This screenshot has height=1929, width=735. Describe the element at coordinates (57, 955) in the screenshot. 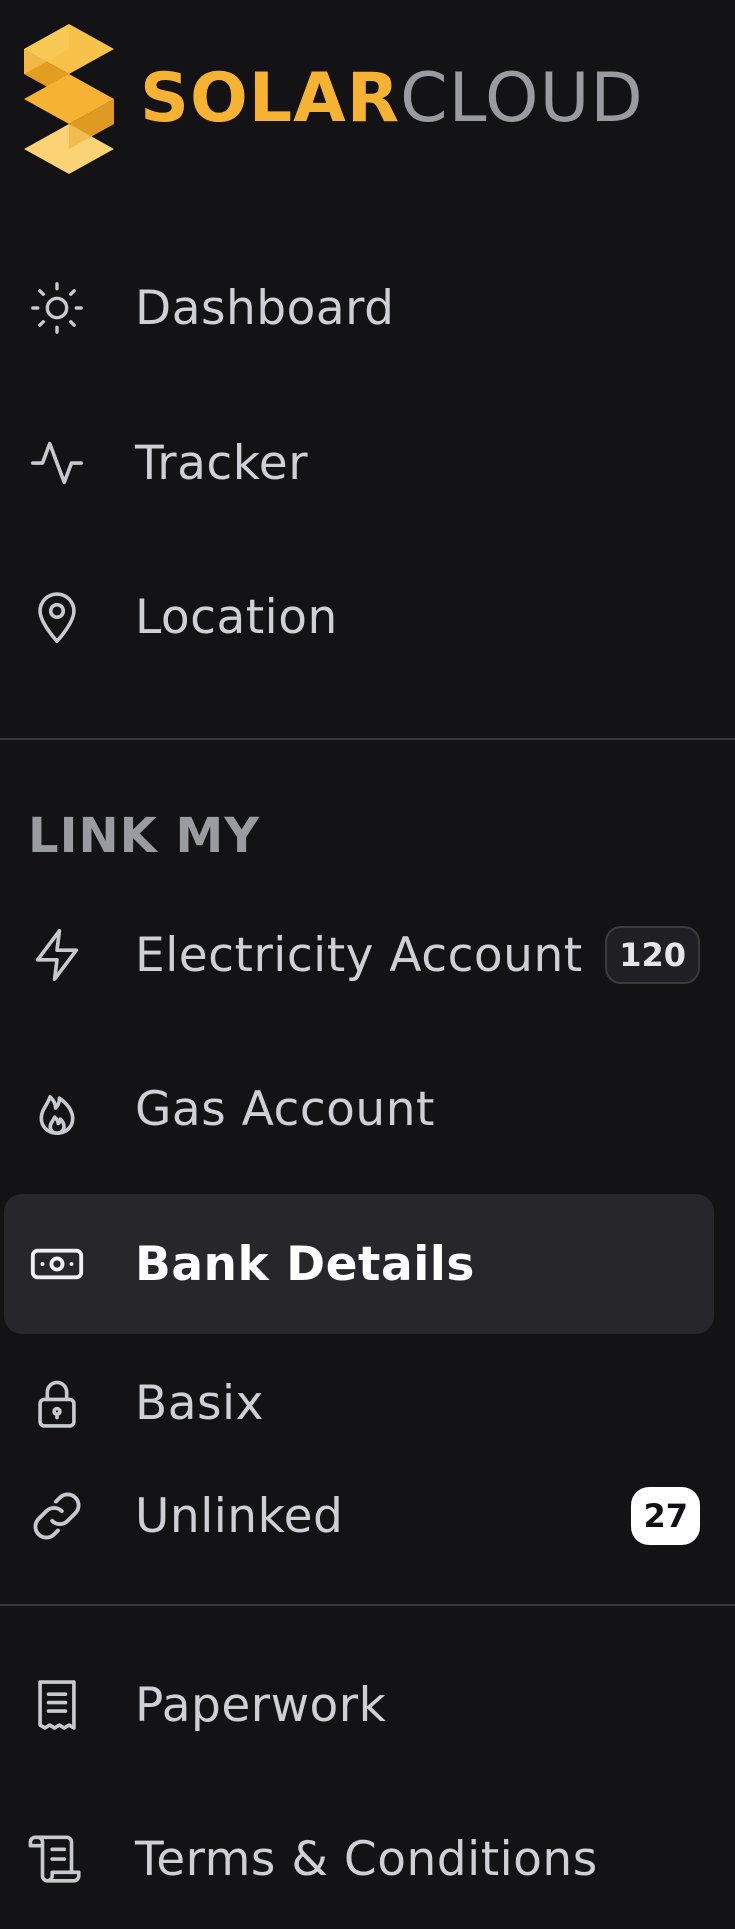

I see `lightning-bolt-icon` at that location.